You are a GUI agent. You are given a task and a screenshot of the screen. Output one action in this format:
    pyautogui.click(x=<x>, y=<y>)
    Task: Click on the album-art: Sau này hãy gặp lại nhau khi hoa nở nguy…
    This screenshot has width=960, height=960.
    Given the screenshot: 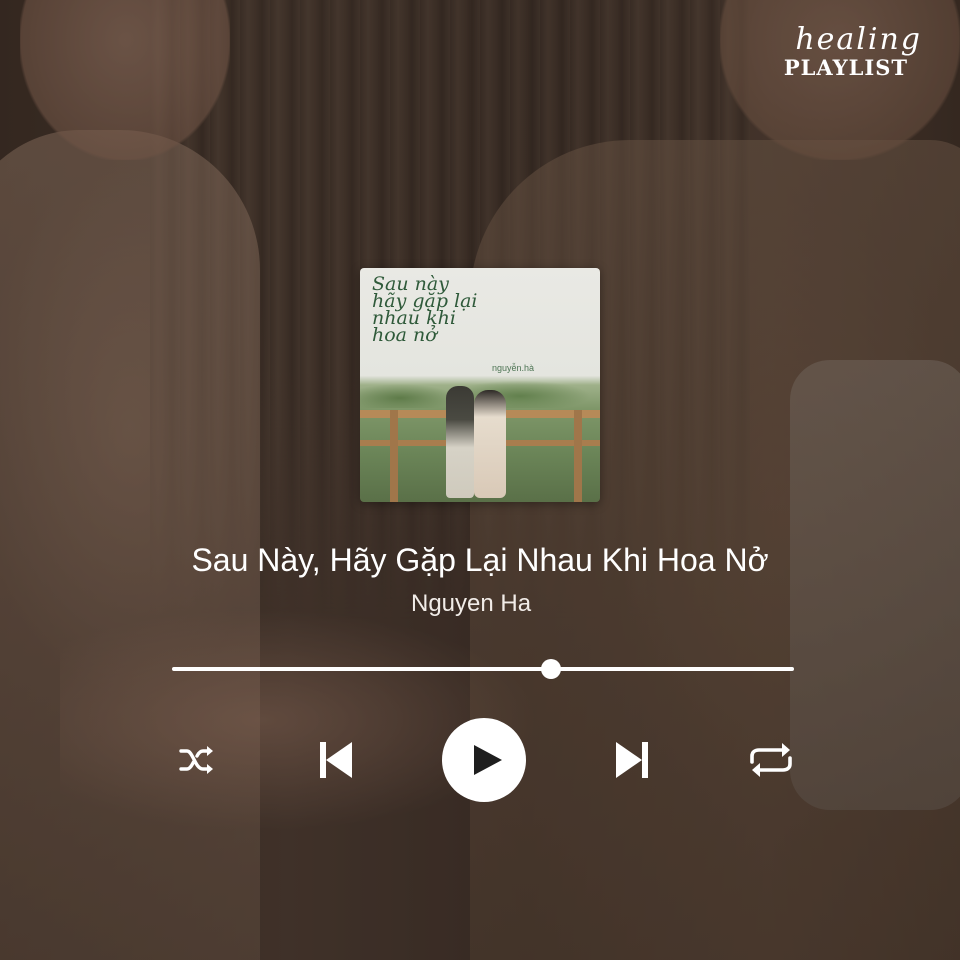 What is the action you would take?
    pyautogui.click(x=480, y=385)
    